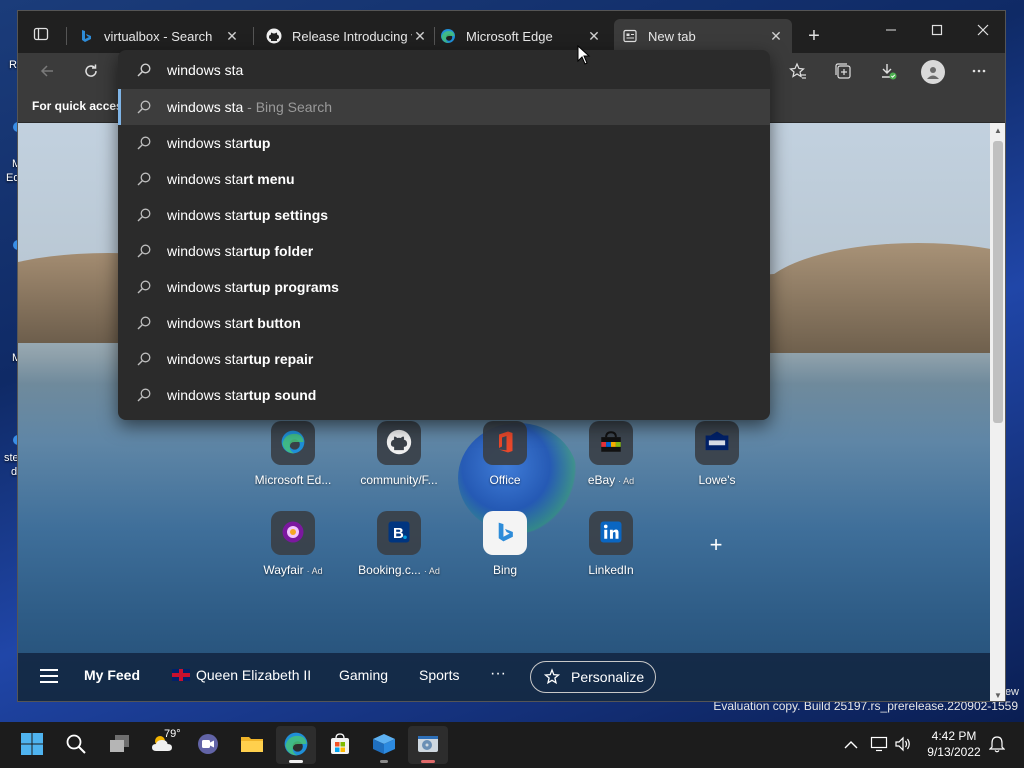 This screenshot has height=768, width=1024. Describe the element at coordinates (314, 571) in the screenshot. I see `ad-badge: · Ad` at that location.